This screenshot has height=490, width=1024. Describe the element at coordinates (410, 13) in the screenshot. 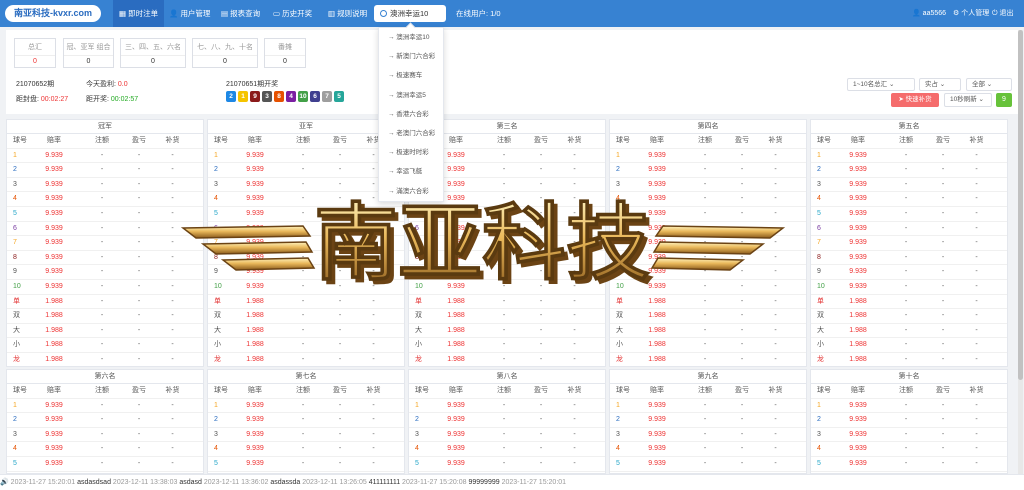

I see `lottery-select: 澳洲幸运10` at that location.